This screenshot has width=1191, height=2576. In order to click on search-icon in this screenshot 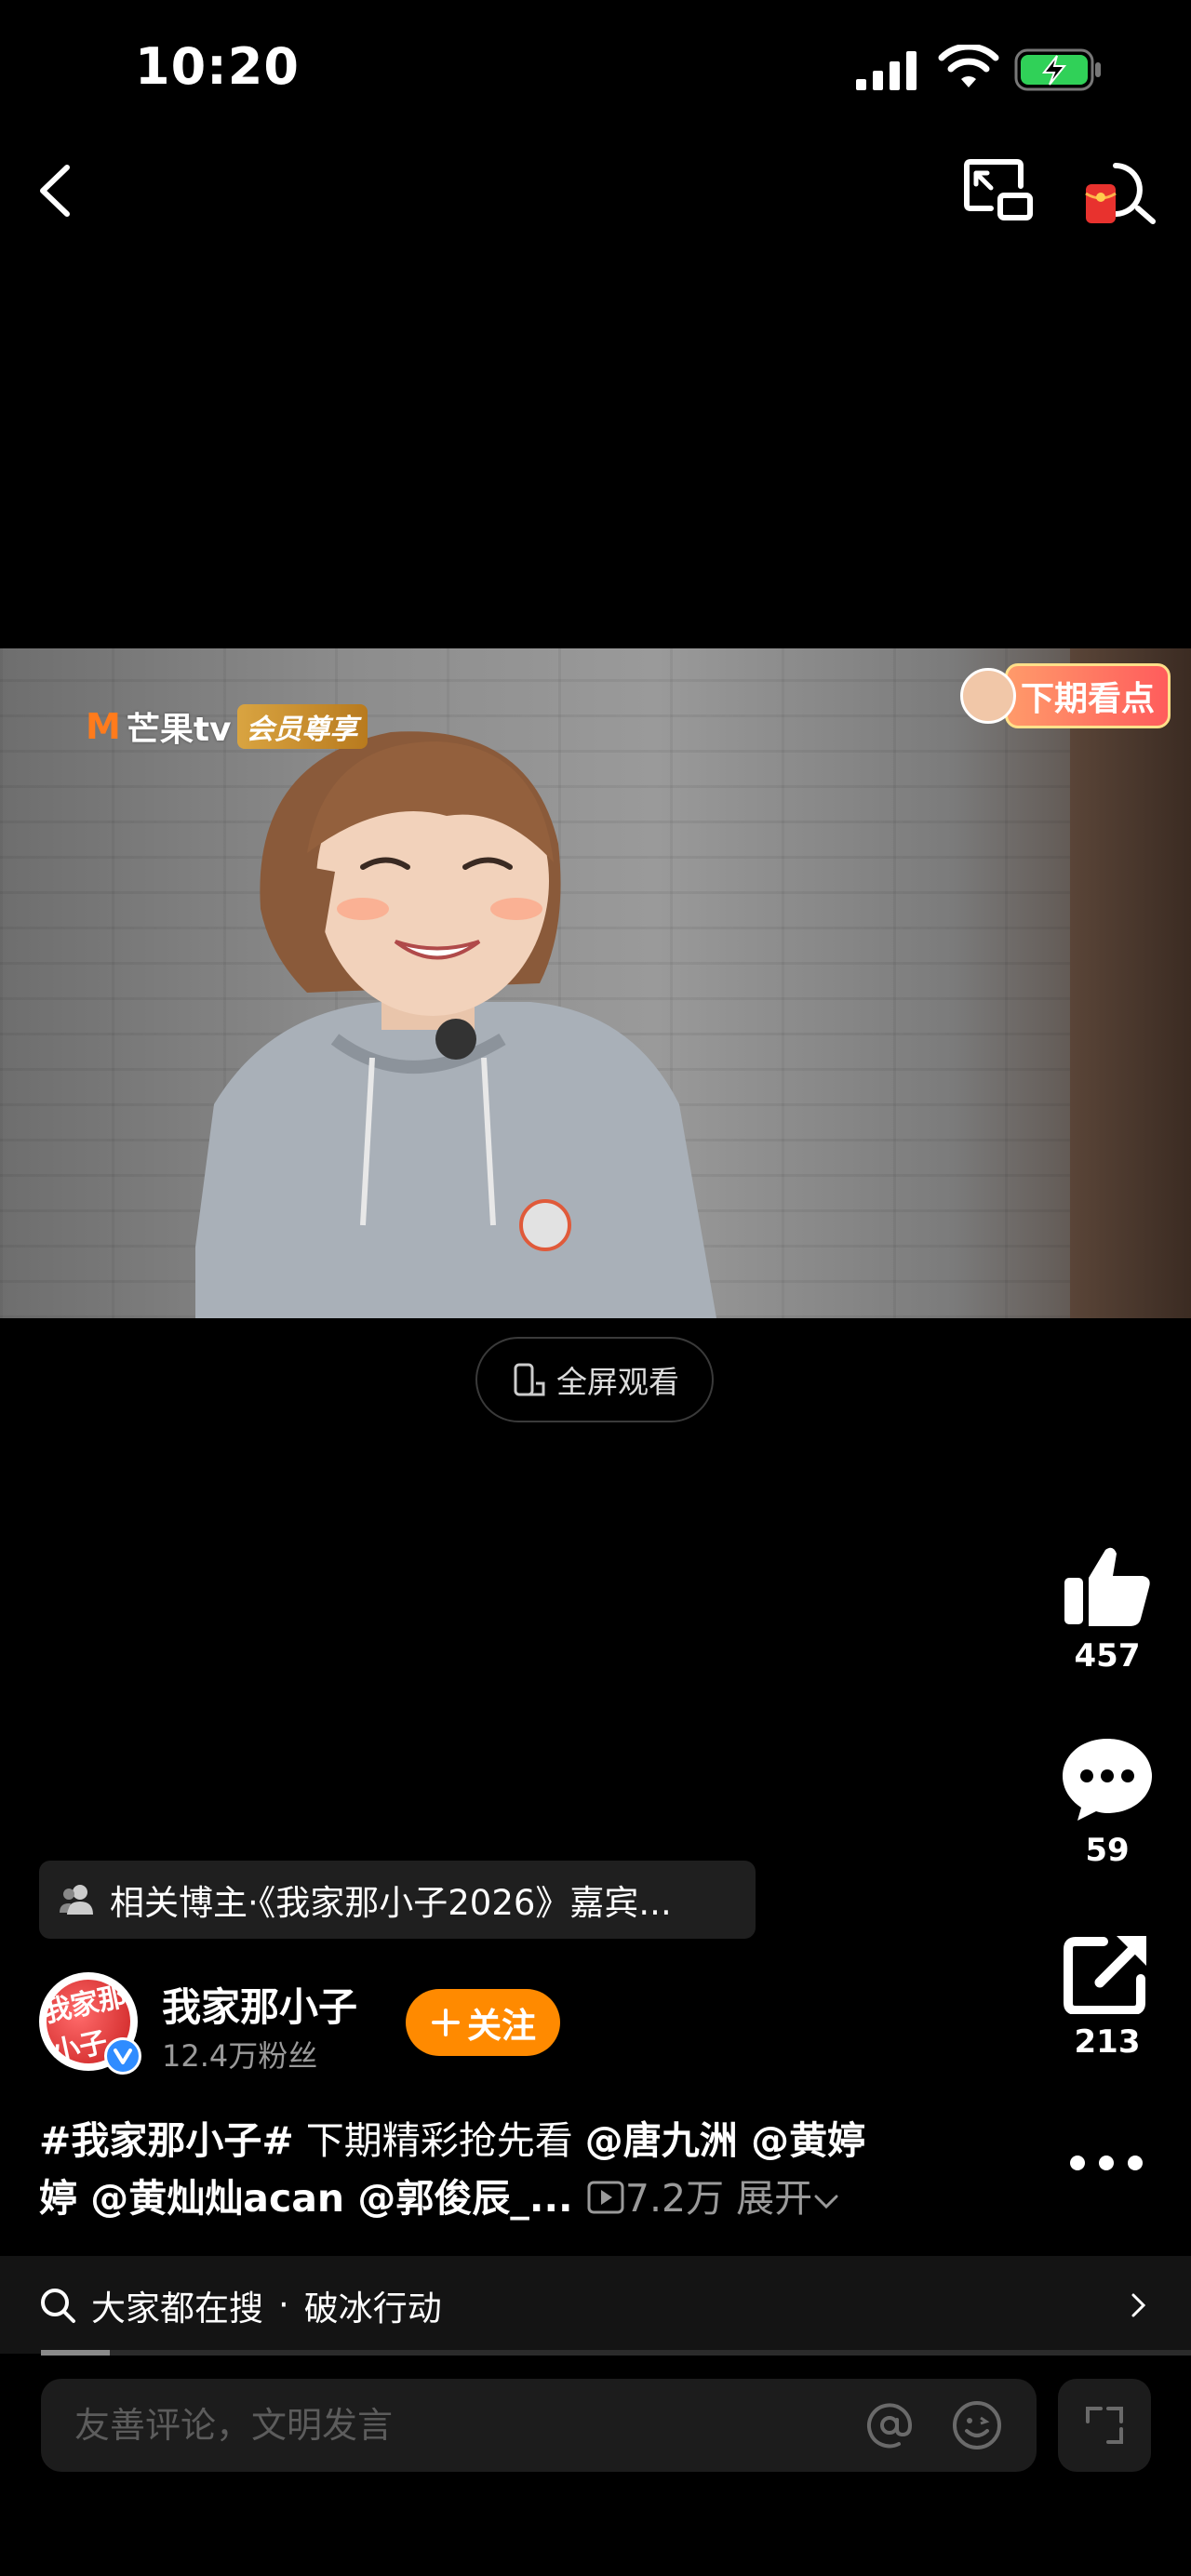, I will do `click(58, 2305)`.